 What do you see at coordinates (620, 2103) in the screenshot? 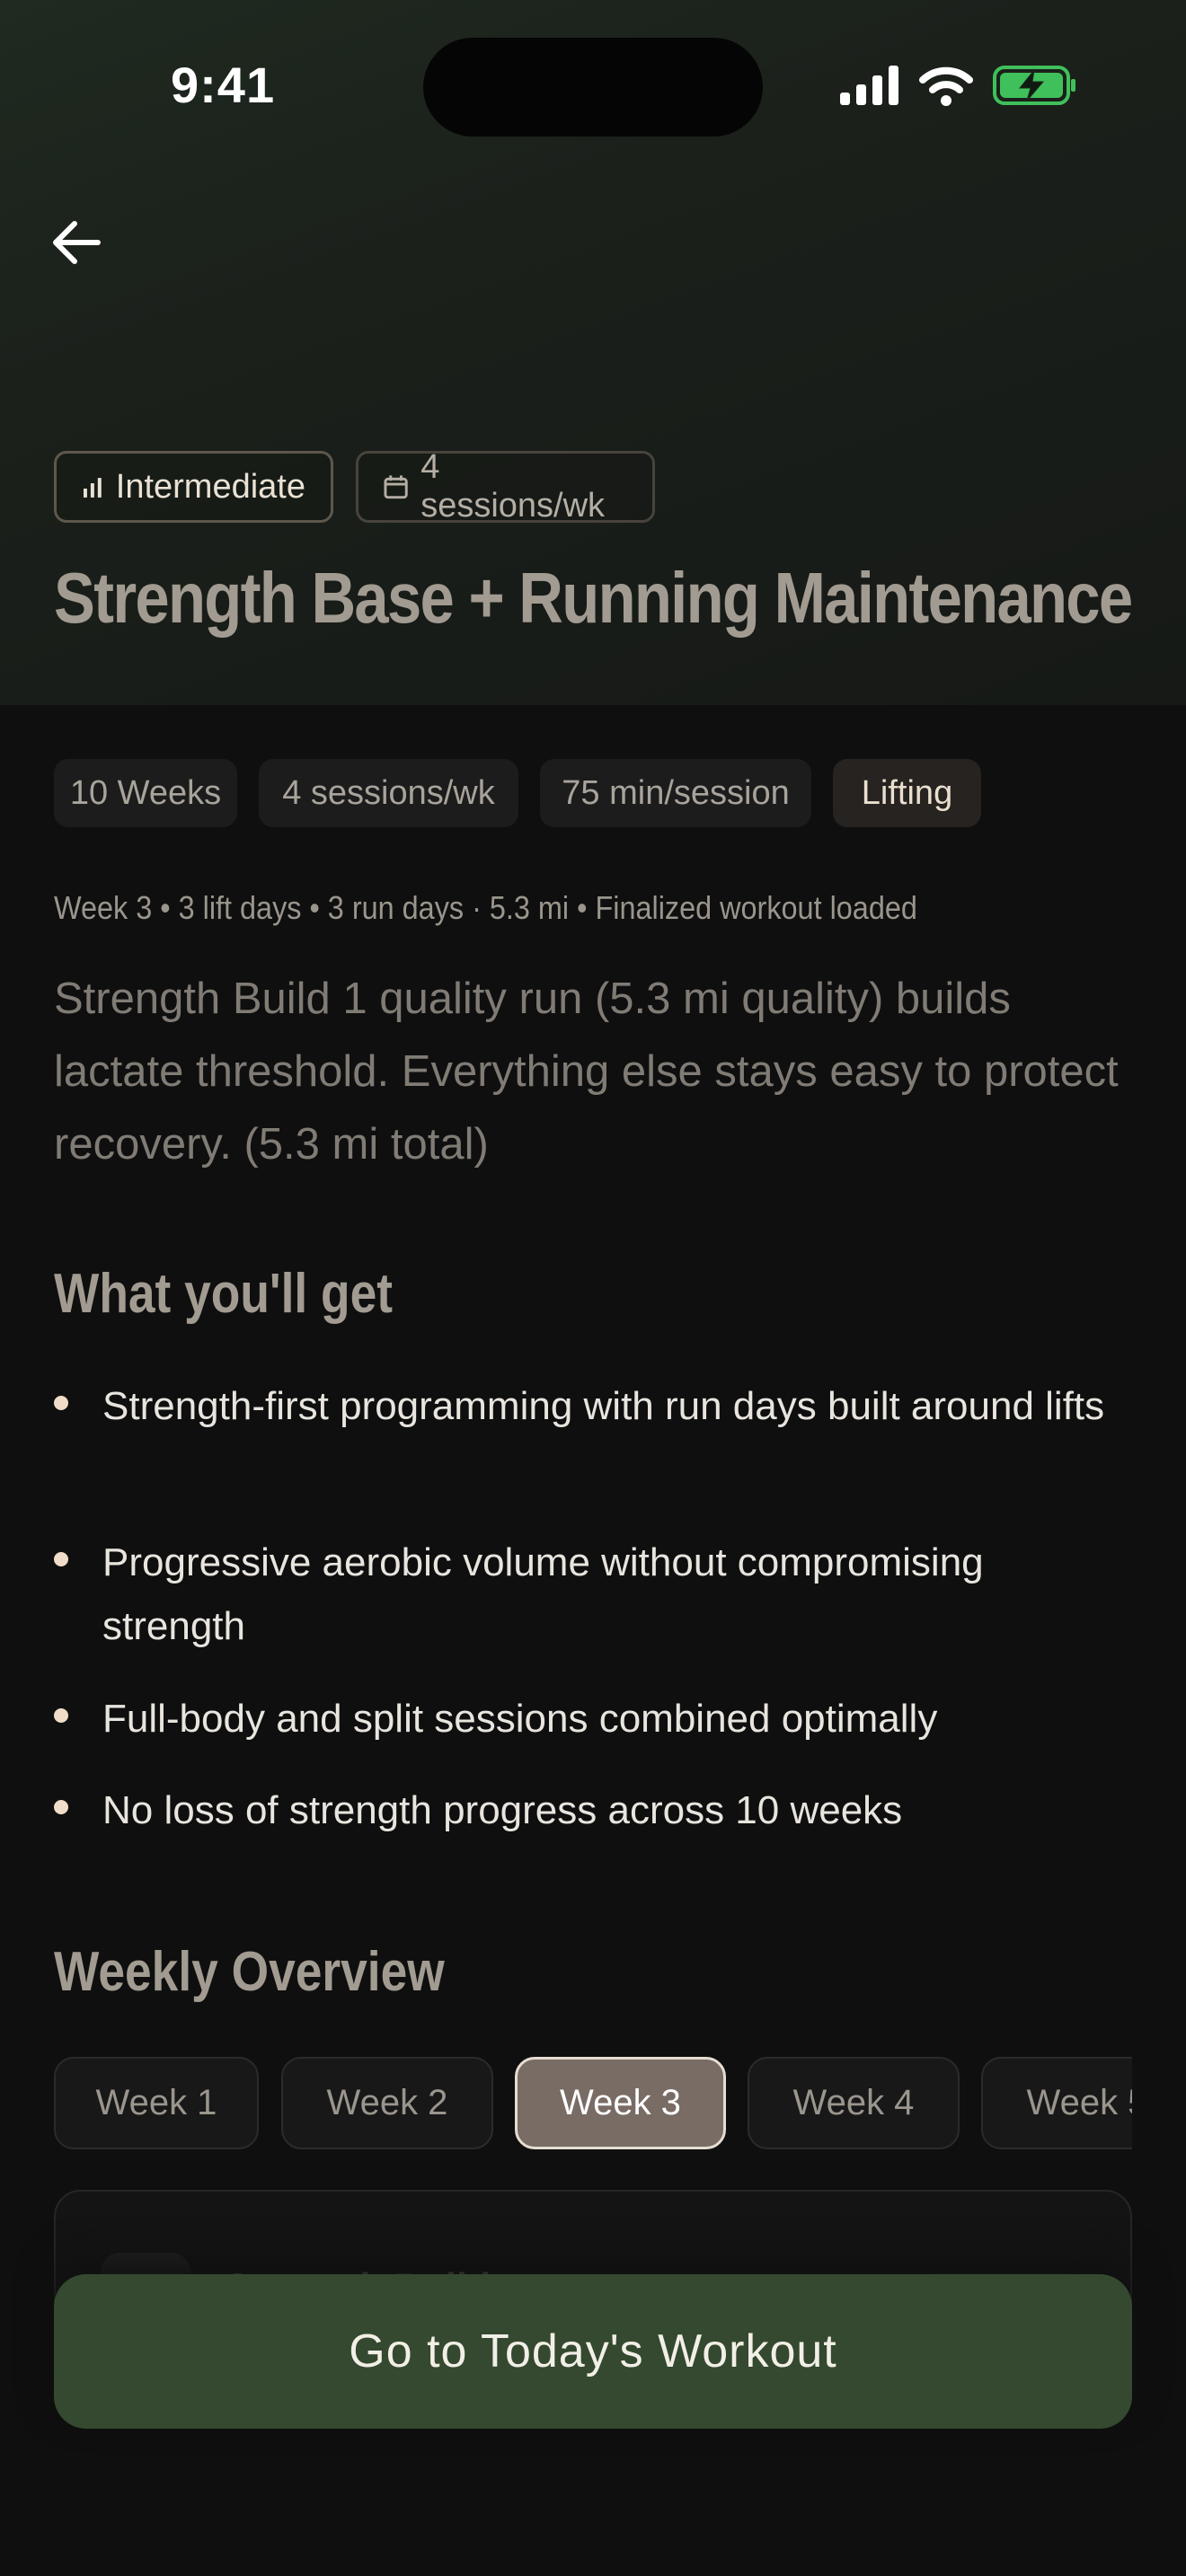
I see `tab-week-3: Week 3` at bounding box center [620, 2103].